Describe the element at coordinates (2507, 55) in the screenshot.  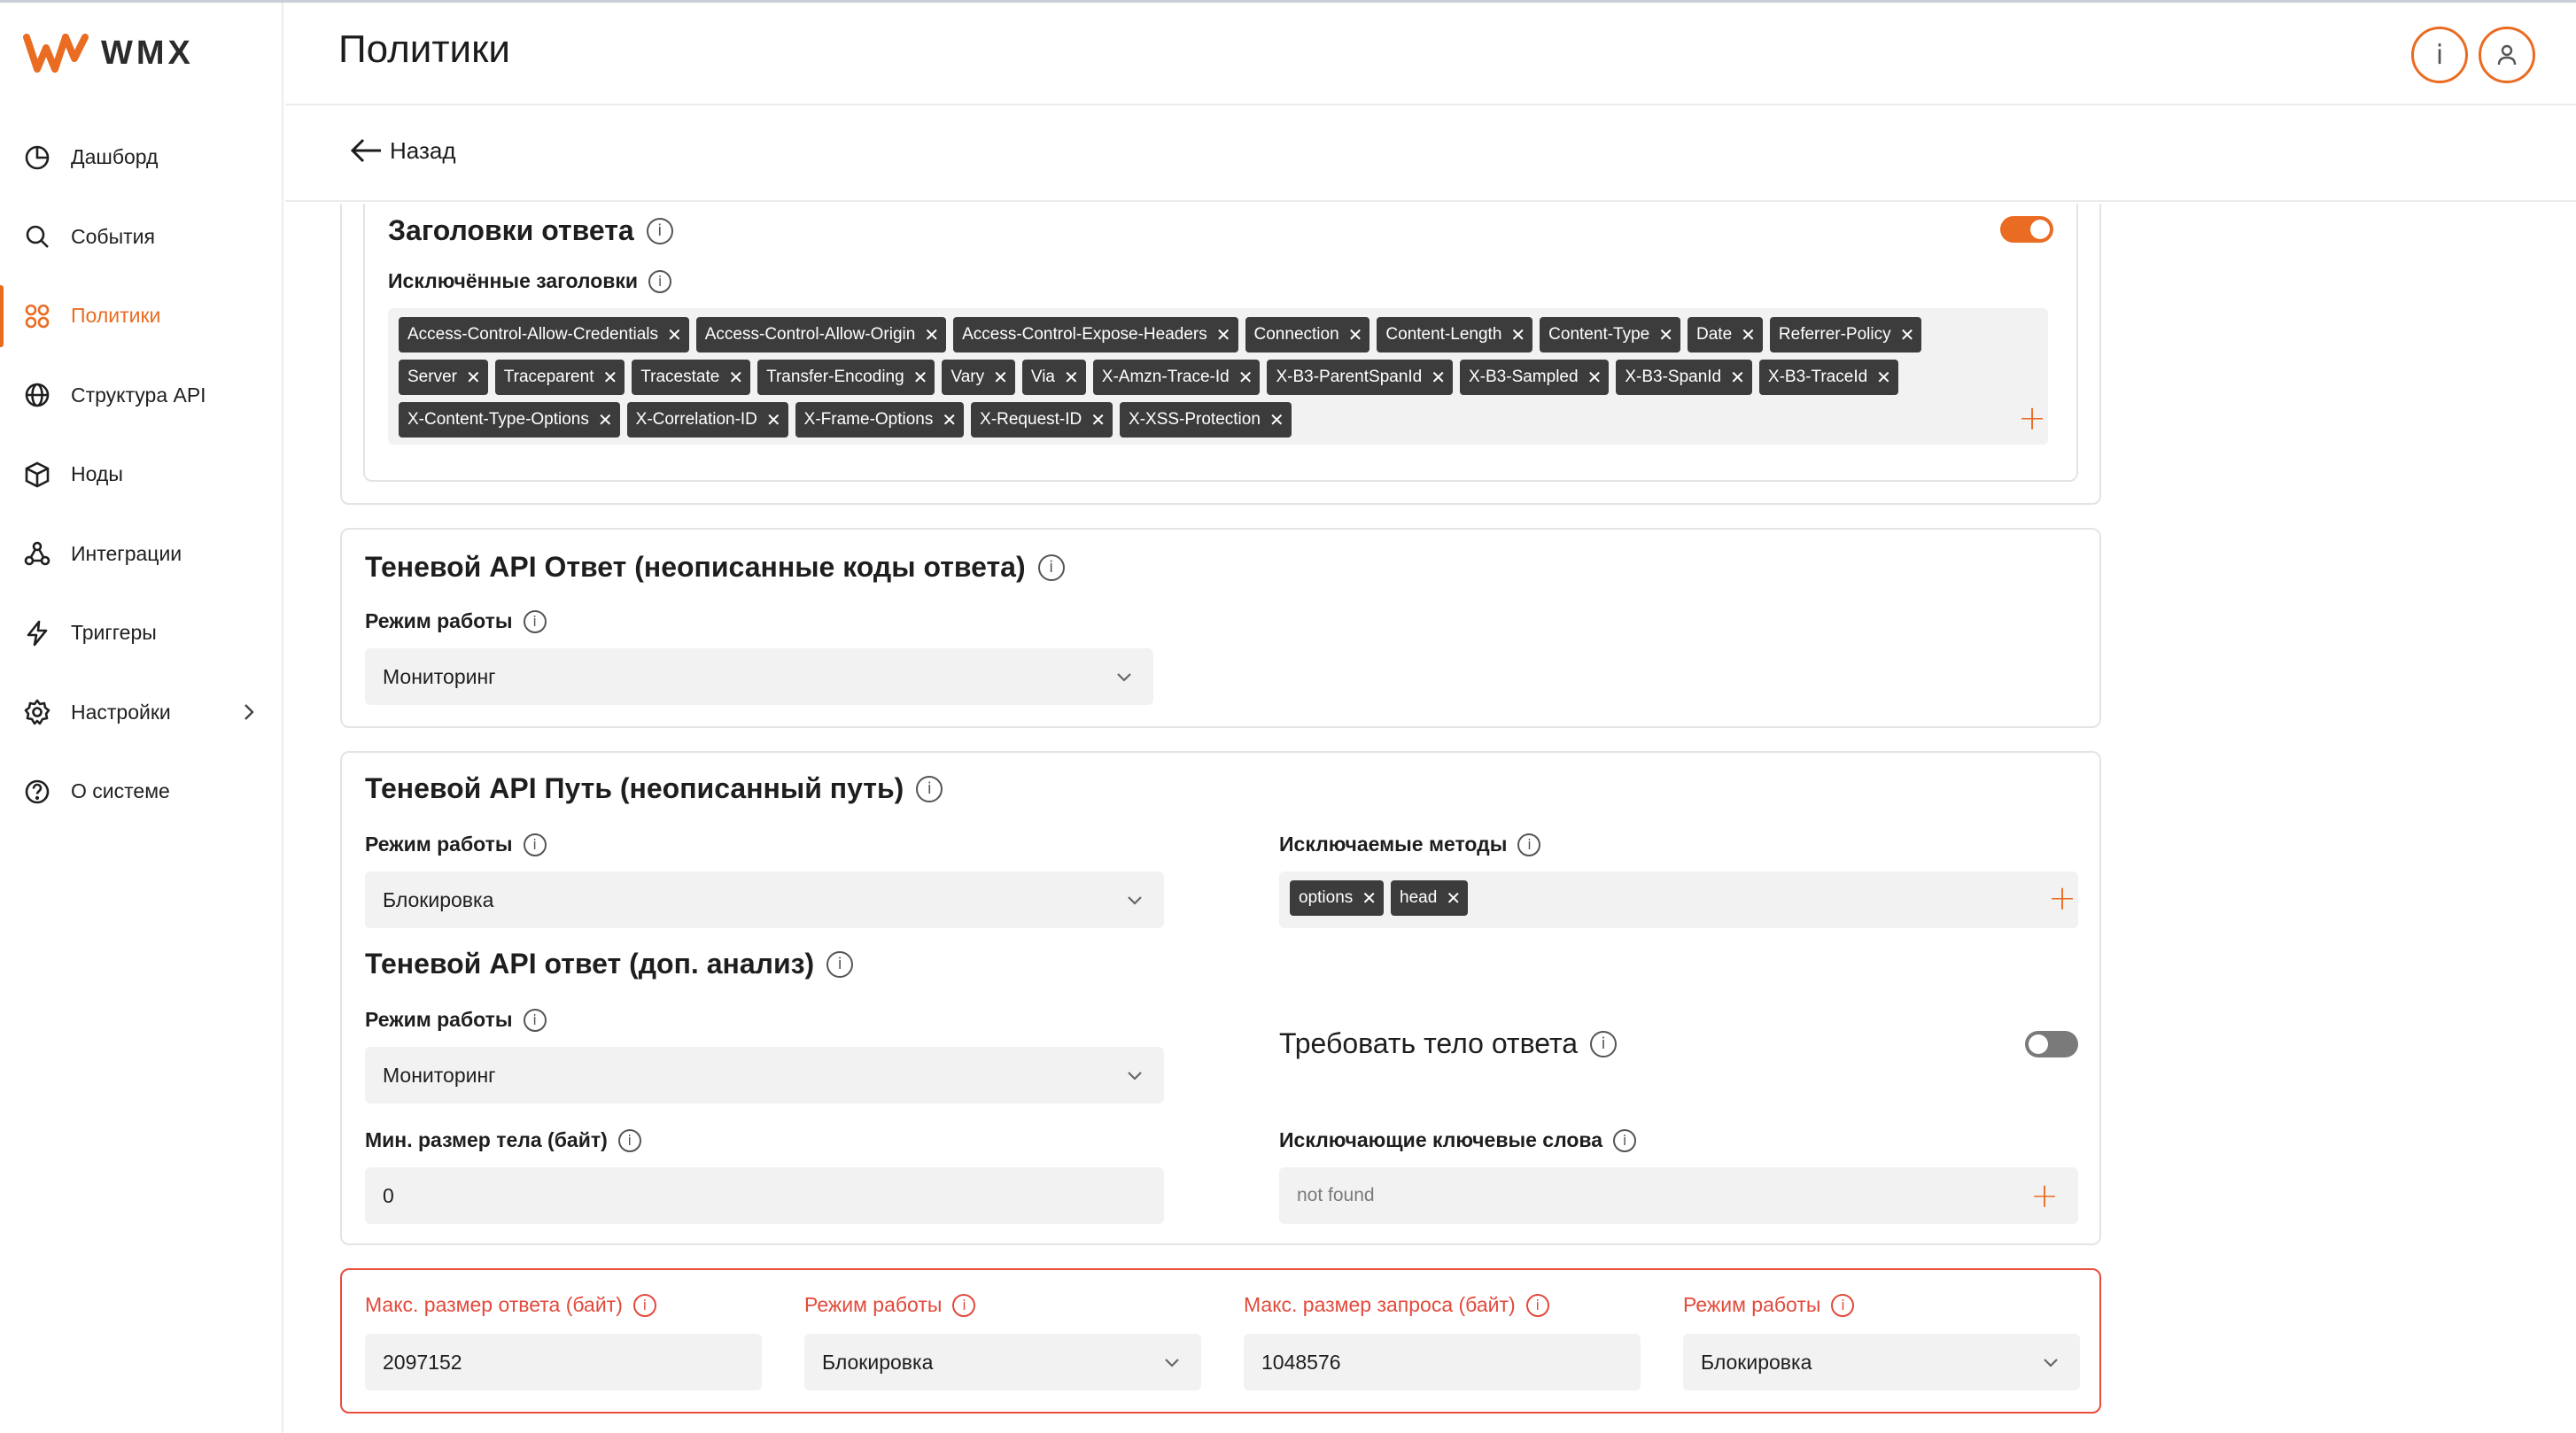
I see `user-profile-button` at that location.